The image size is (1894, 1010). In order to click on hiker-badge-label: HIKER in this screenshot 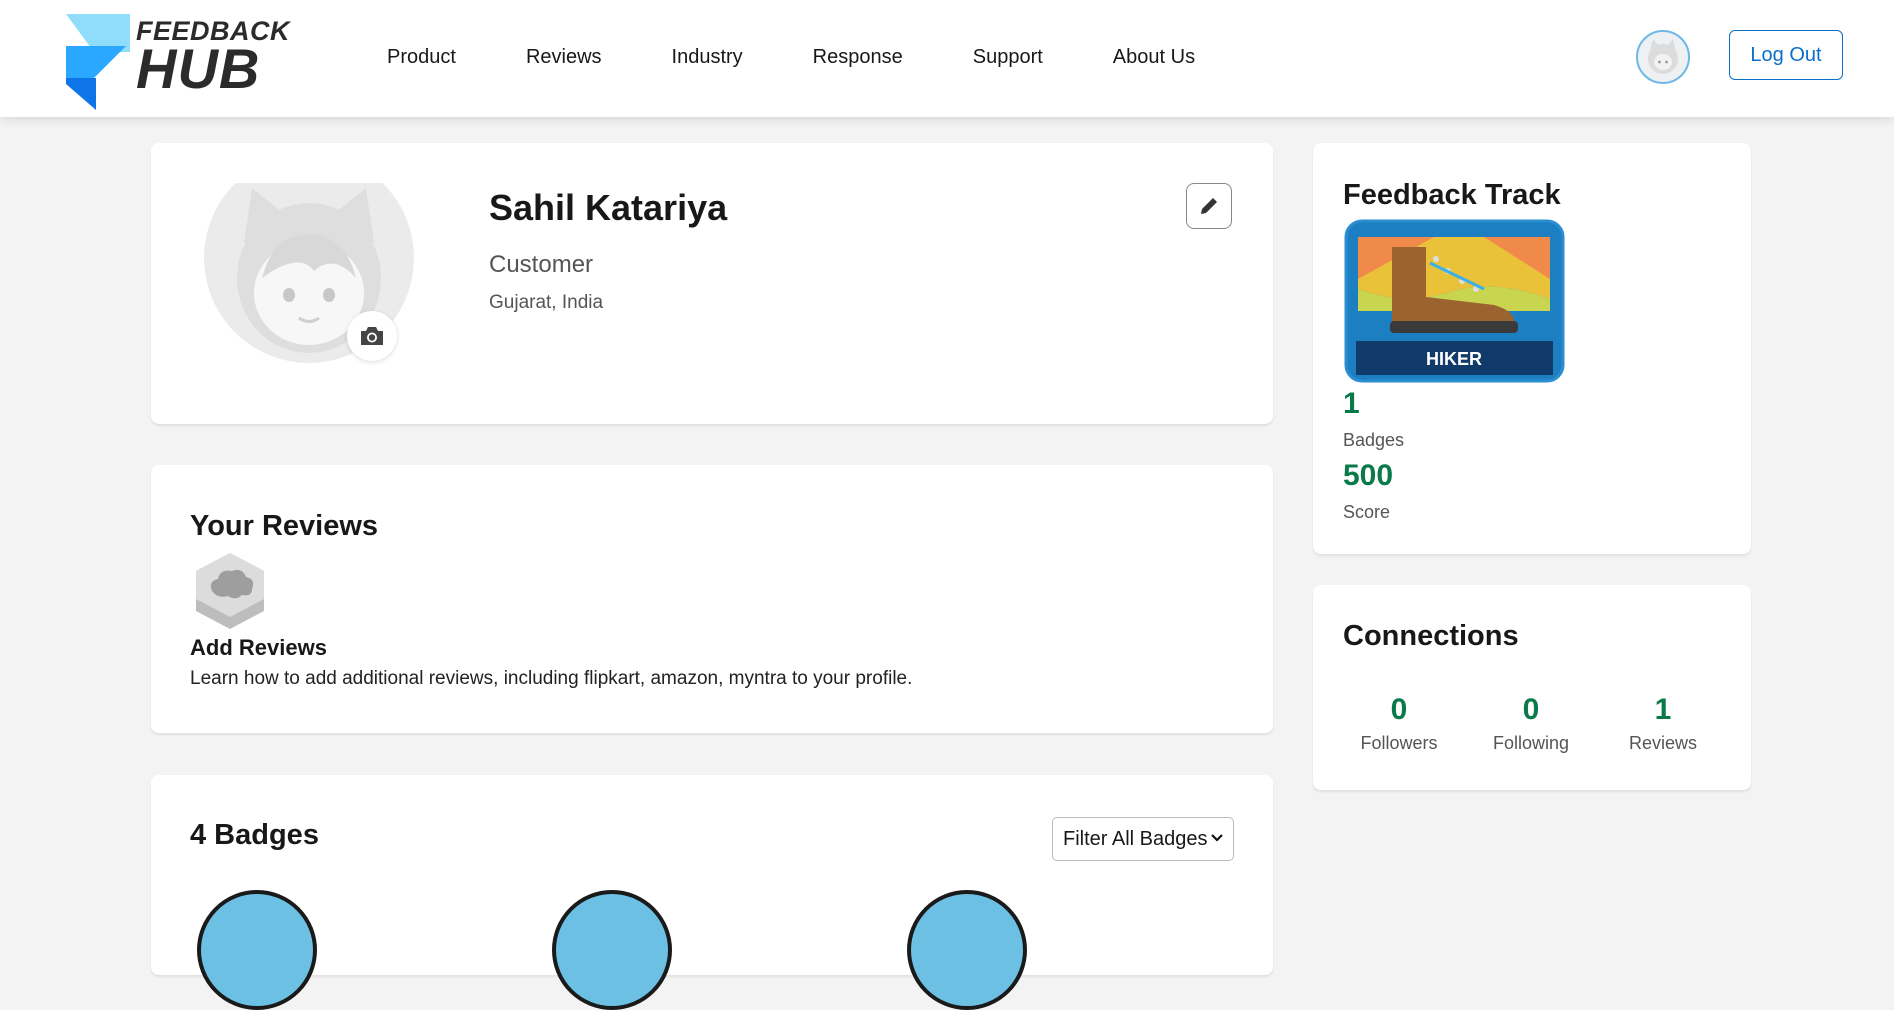, I will do `click(1454, 359)`.